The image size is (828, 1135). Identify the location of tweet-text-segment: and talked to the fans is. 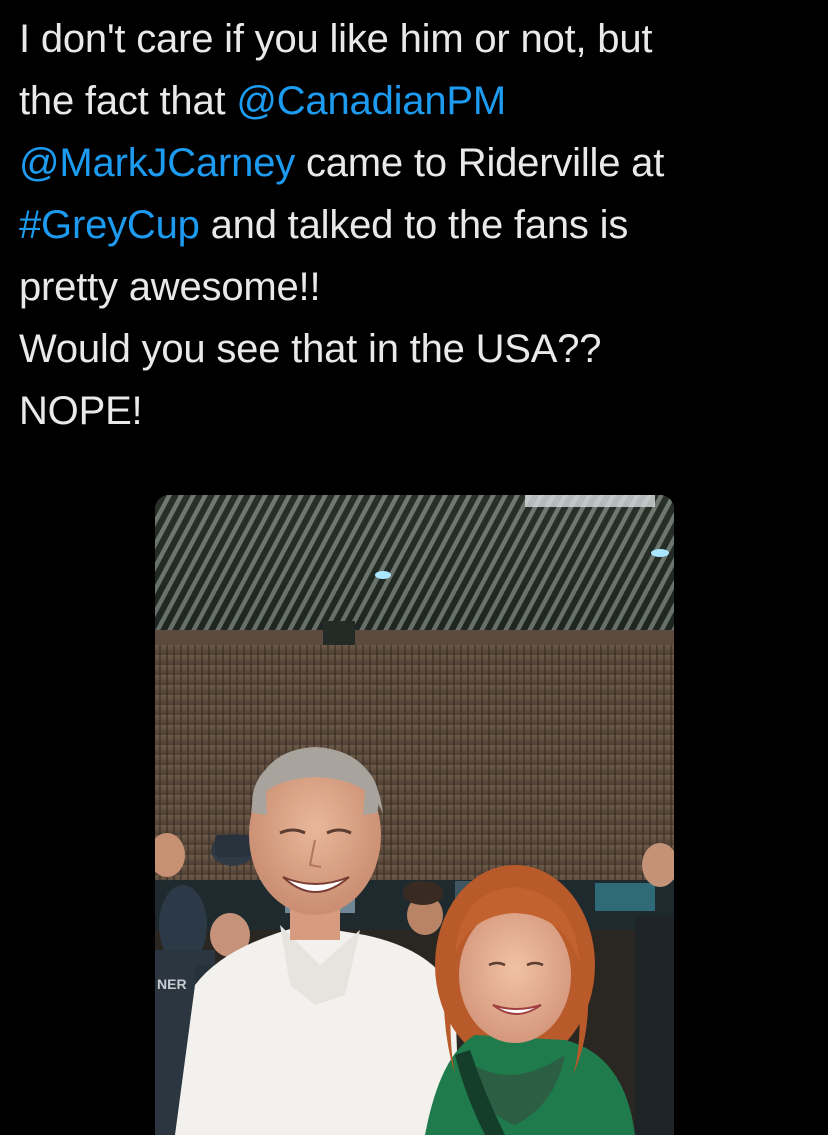
(414, 225).